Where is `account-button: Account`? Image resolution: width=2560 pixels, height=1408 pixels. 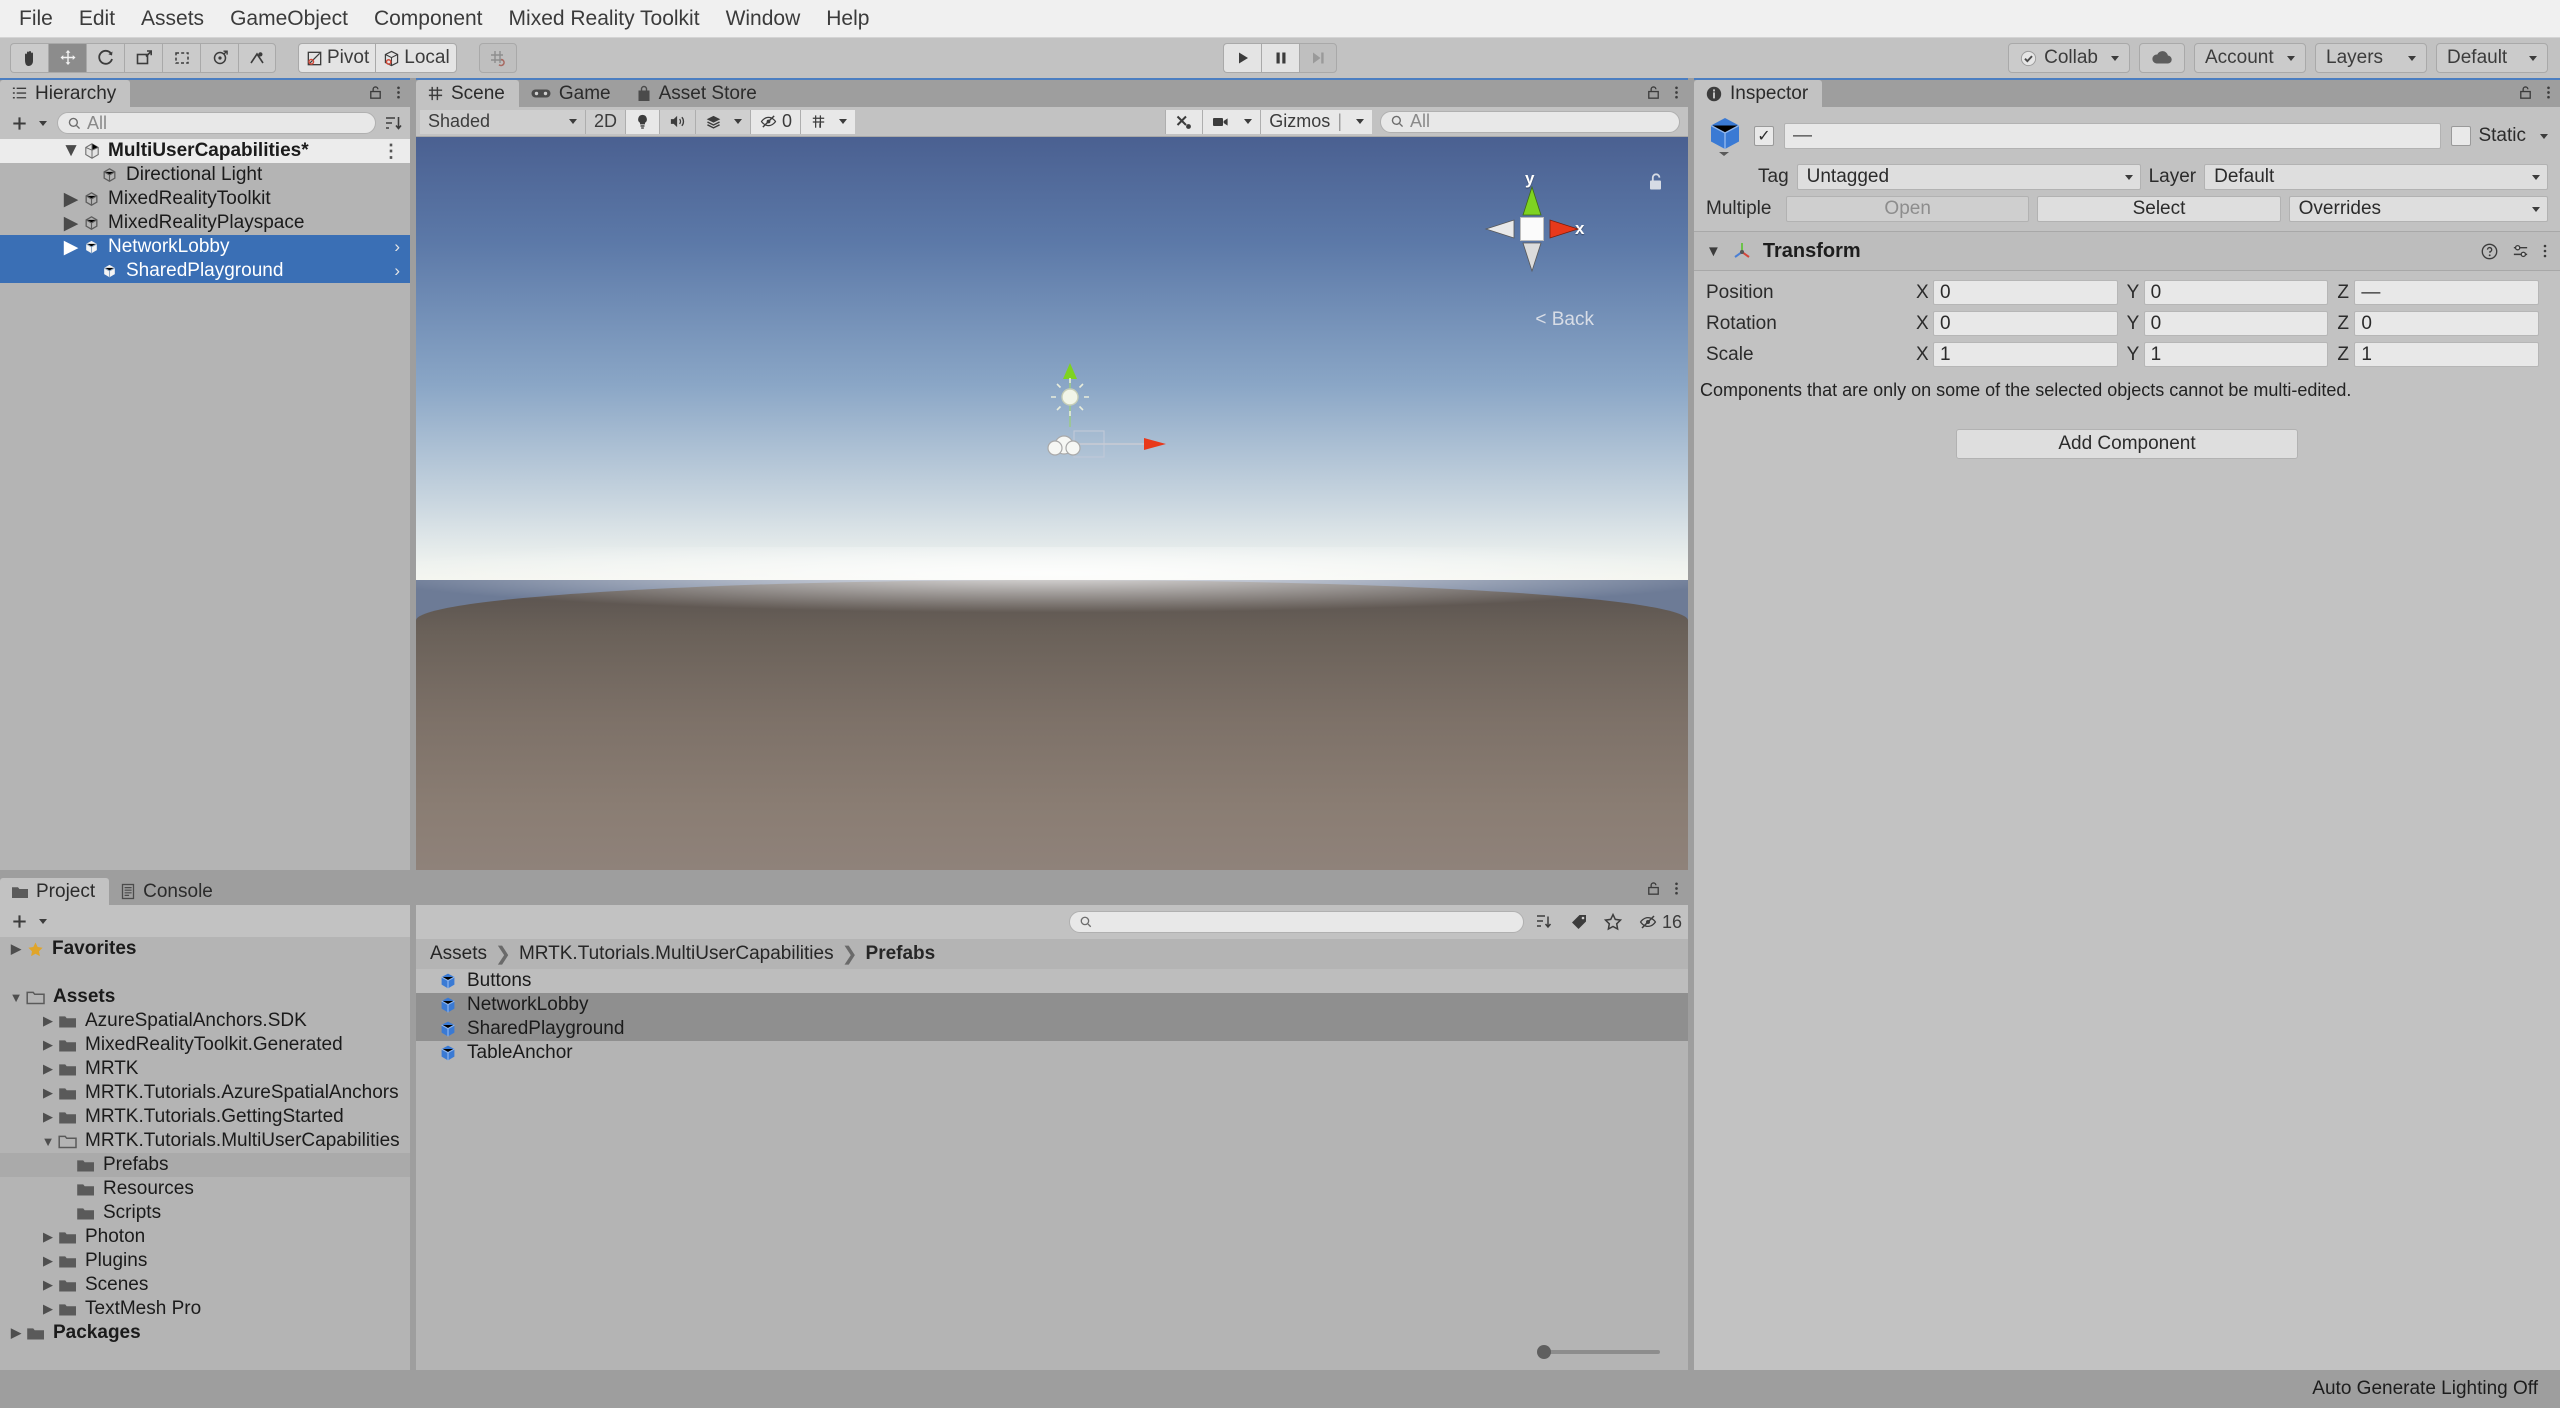
account-button: Account is located at coordinates (2250, 58).